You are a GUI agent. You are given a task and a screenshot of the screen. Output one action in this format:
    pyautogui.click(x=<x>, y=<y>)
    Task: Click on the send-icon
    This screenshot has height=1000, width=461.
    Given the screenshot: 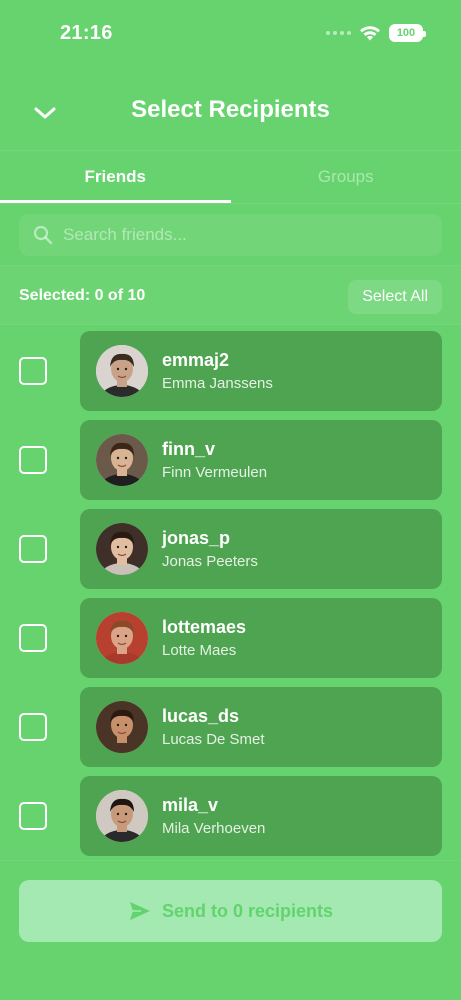 What is the action you would take?
    pyautogui.click(x=139, y=911)
    